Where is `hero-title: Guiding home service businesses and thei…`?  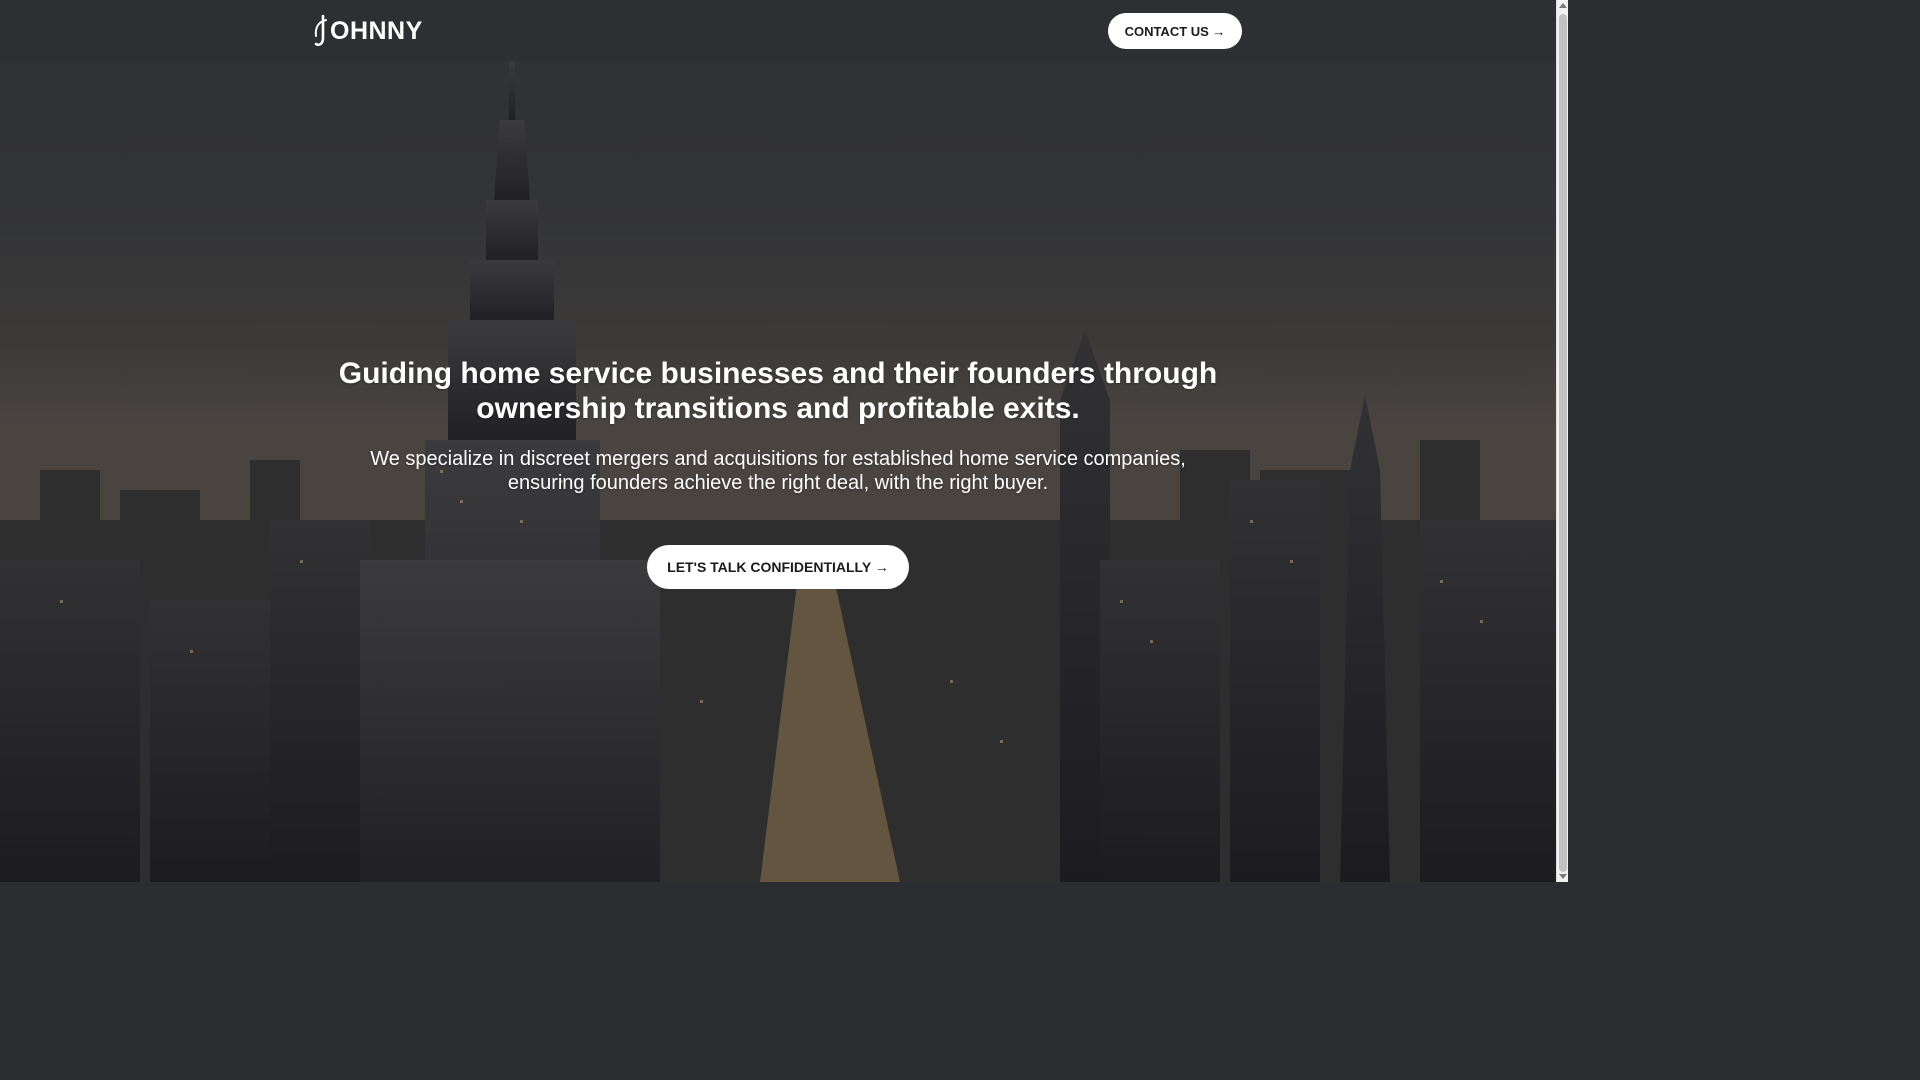
hero-title: Guiding home service businesses and thei… is located at coordinates (778, 391).